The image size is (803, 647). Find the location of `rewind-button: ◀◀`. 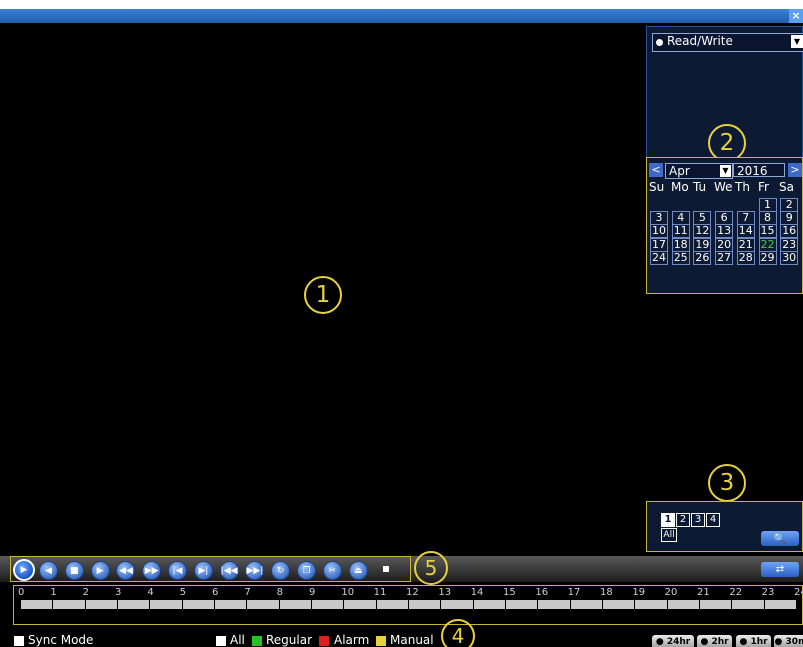

rewind-button: ◀◀ is located at coordinates (126, 570).